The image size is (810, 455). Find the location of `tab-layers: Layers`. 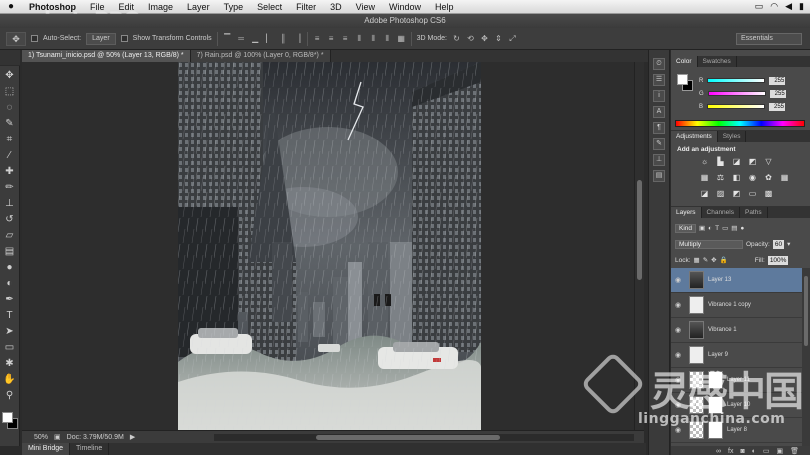

tab-layers: Layers is located at coordinates (686, 212).